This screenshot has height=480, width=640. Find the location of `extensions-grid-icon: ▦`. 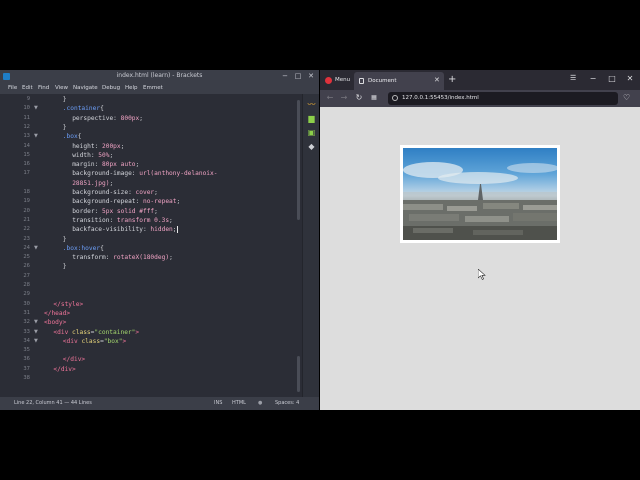

extensions-grid-icon: ▦ is located at coordinates (374, 98).